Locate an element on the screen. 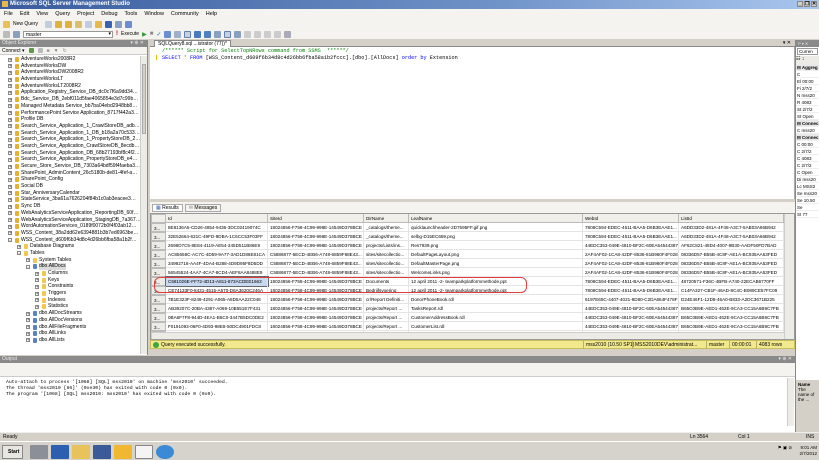 This screenshot has width=819, height=460. cell-leafname: DefaultMasterPage.png is located at coordinates (496, 263).